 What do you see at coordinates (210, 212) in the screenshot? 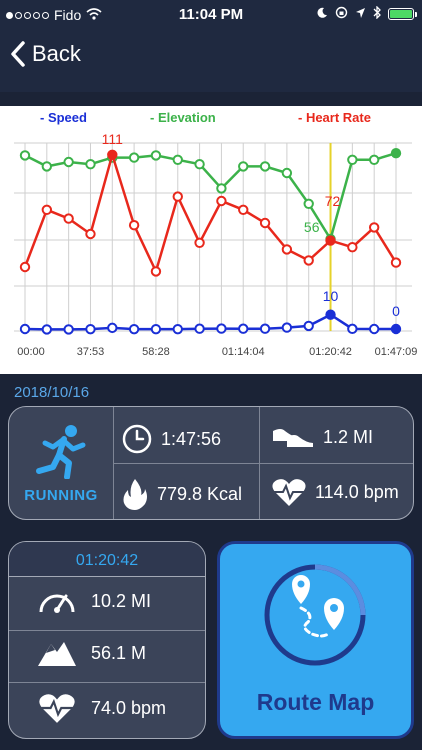
I see `series-line` at bounding box center [210, 212].